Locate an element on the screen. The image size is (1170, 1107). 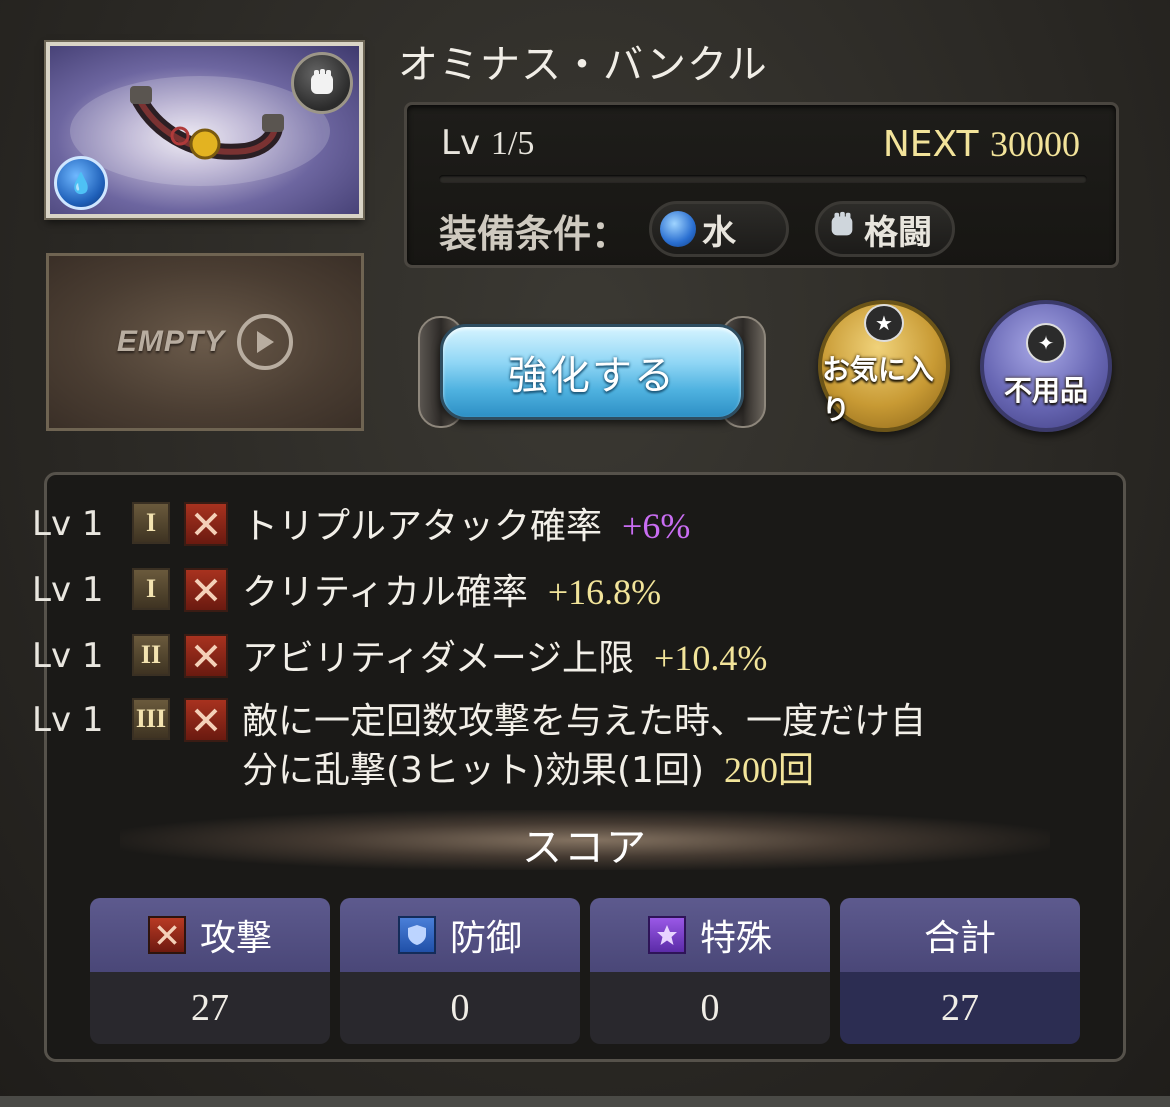
skill-row: Lv 1 II アビリティダメージ上限 +10.4% is located at coordinates (399, 658).